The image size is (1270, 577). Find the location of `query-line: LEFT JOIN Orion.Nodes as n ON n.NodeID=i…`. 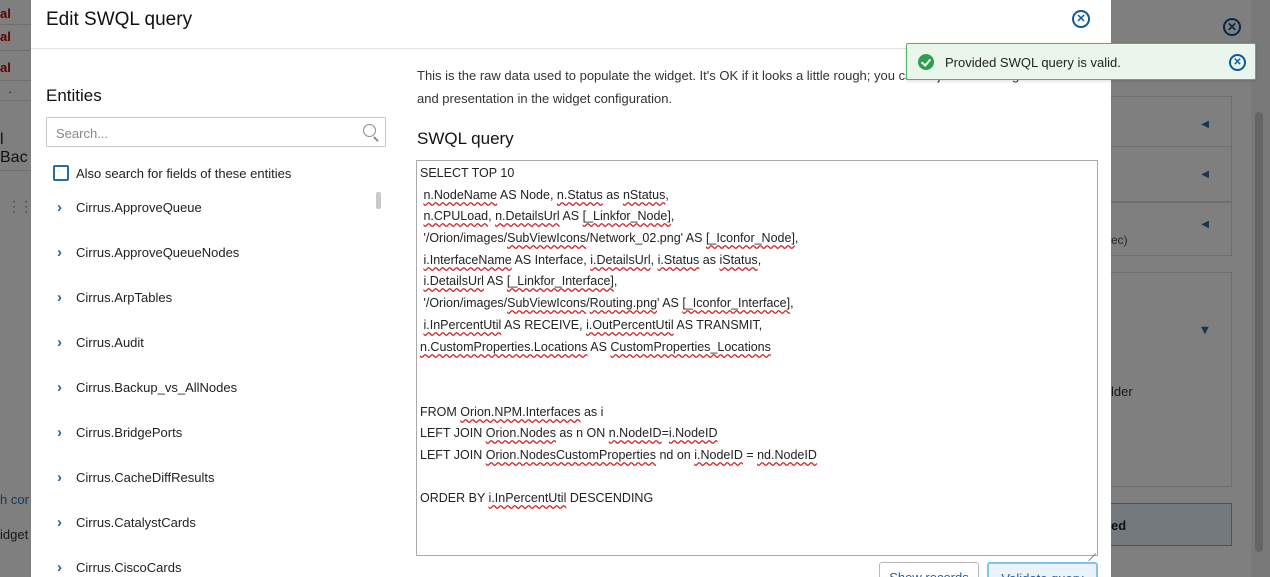

query-line: LEFT JOIN Orion.Nodes as n ON n.NodeID=i… is located at coordinates (569, 433).